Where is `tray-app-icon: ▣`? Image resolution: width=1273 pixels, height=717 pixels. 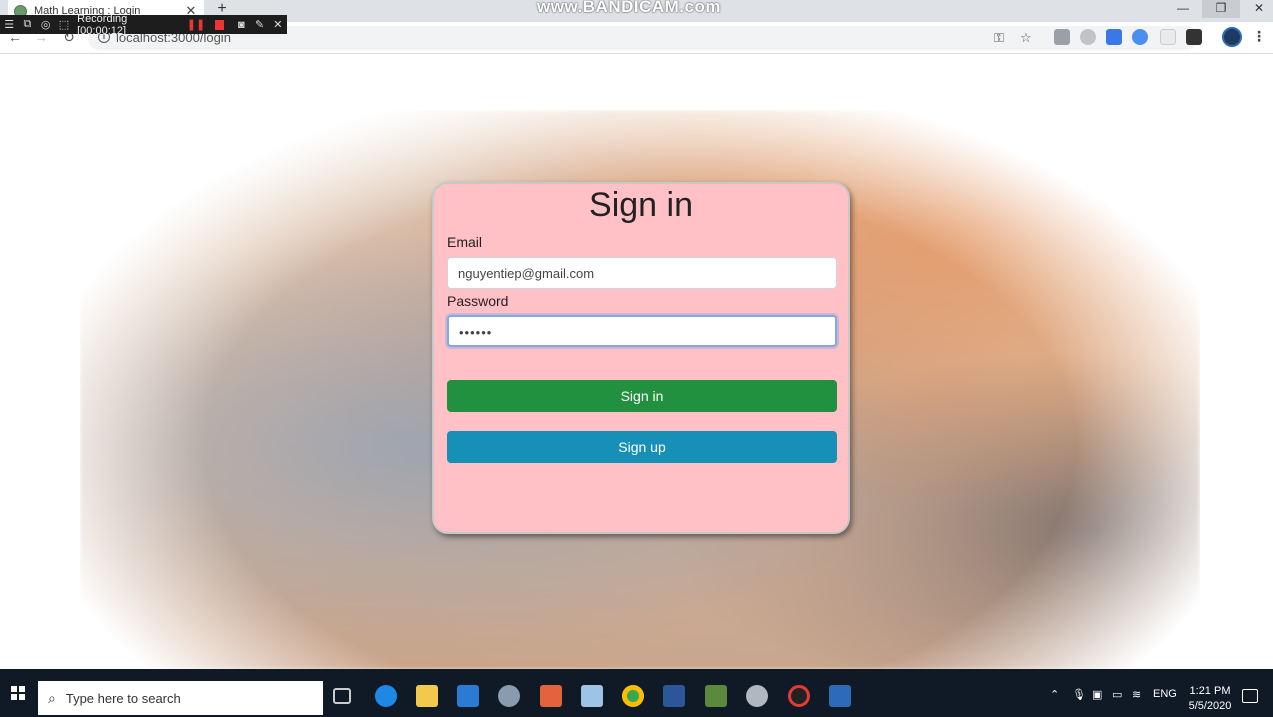
tray-app-icon: ▣ is located at coordinates (1097, 694).